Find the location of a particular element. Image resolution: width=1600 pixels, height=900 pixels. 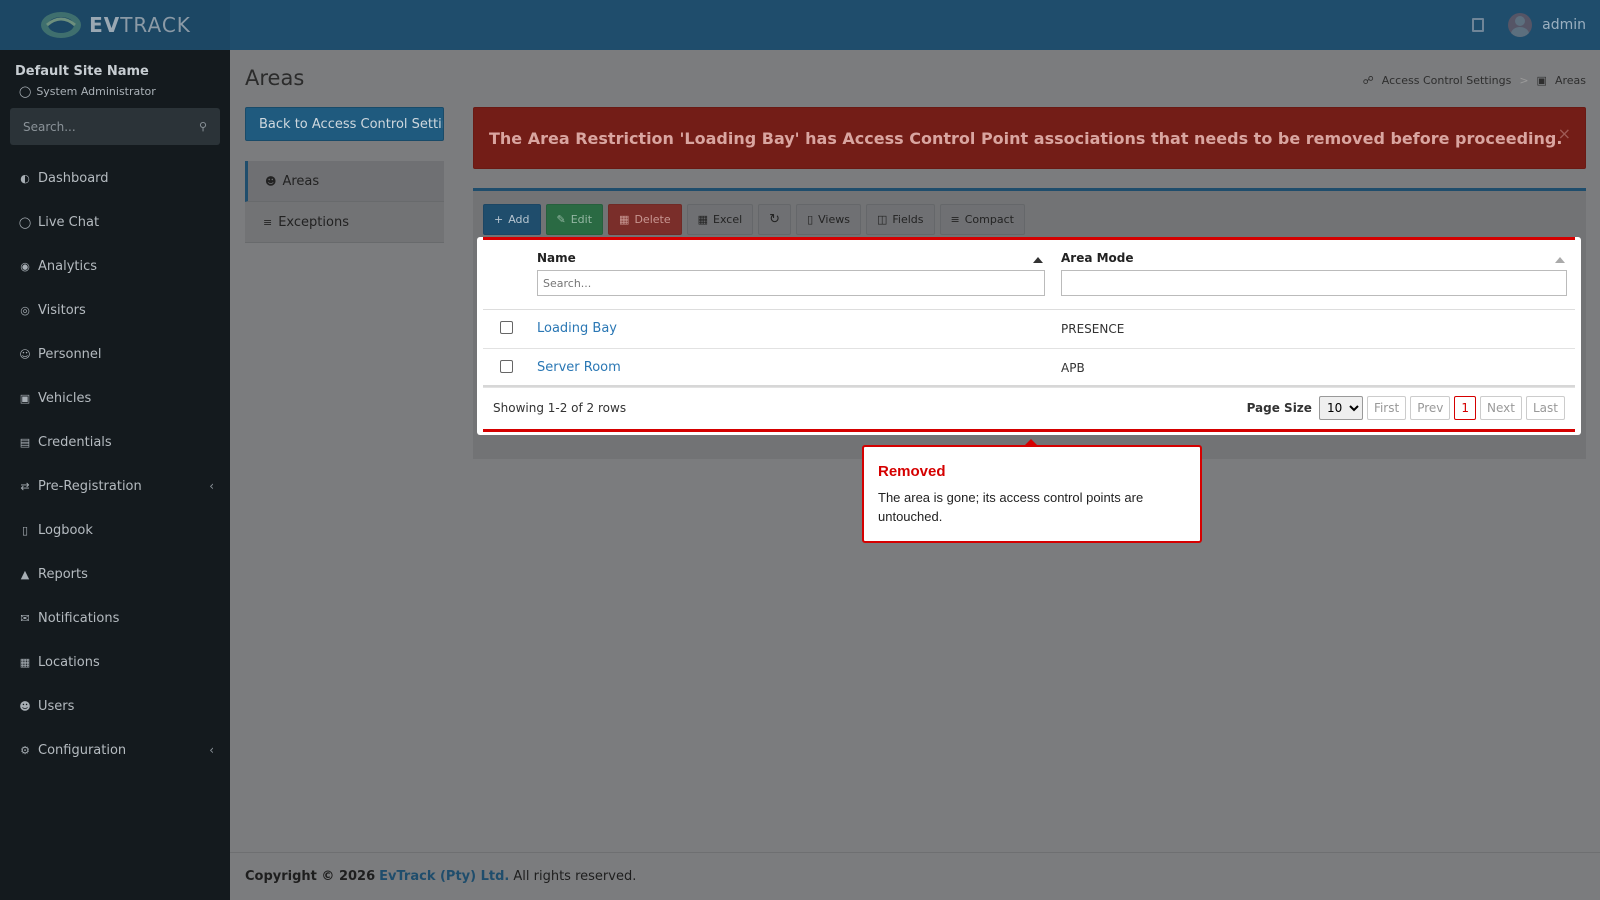

personnel-icon: ☺ is located at coordinates (25, 354).